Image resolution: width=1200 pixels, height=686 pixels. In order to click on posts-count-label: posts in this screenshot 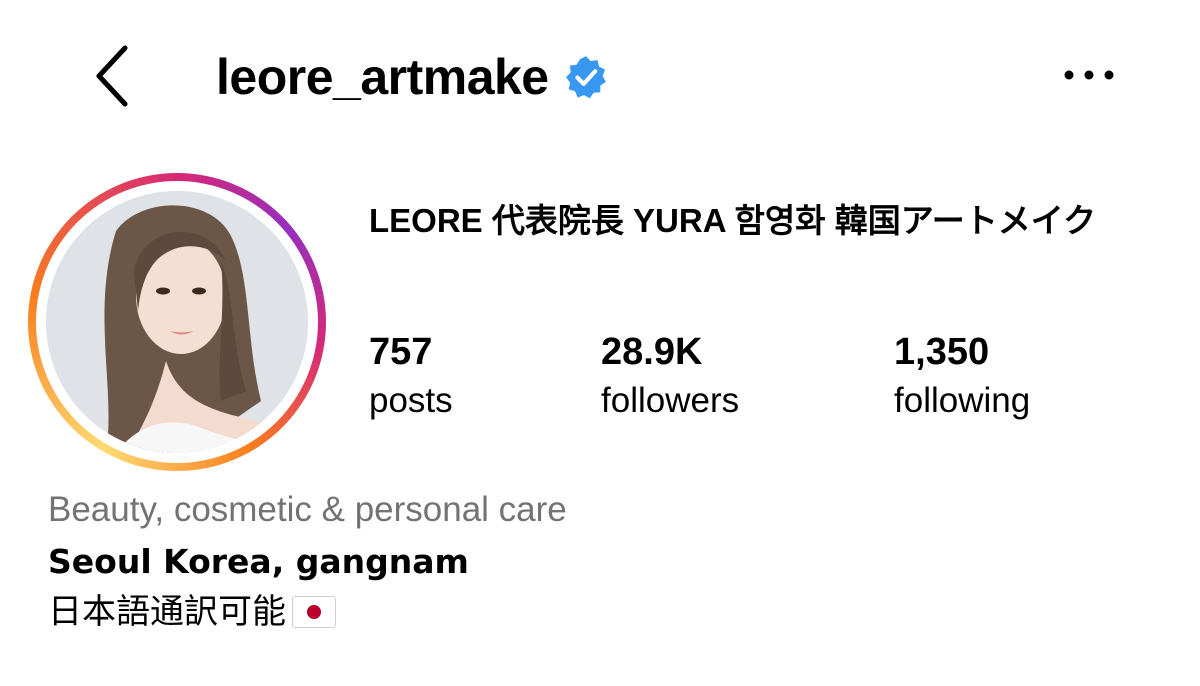, I will do `click(411, 400)`.